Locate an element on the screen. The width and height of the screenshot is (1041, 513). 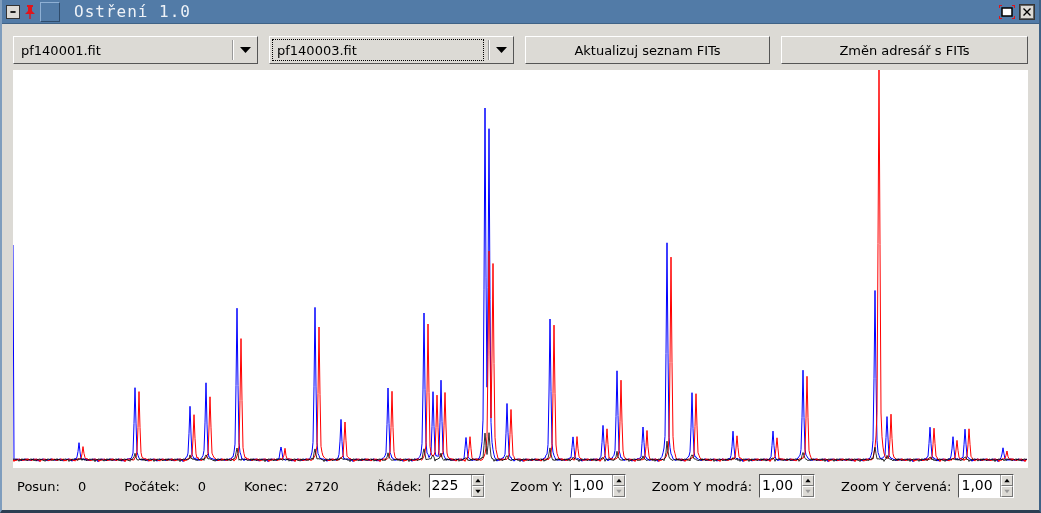
status-value: 2720 is located at coordinates (322, 486).